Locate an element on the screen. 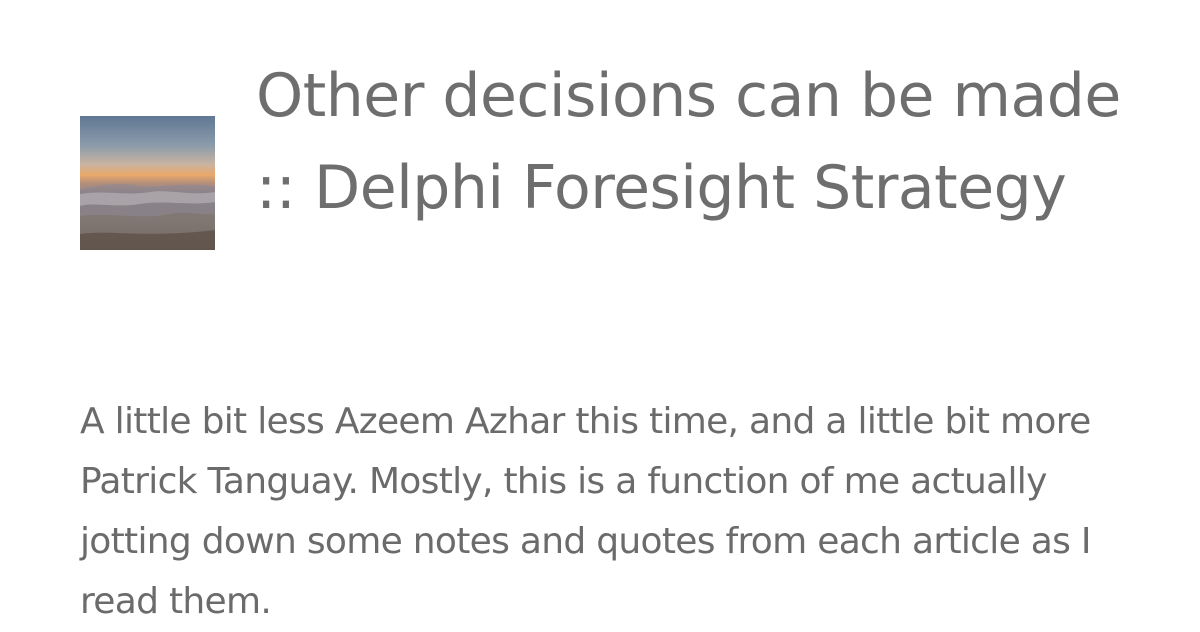 This screenshot has height=632, width=1200. post-thumbnail-image is located at coordinates (147, 183).